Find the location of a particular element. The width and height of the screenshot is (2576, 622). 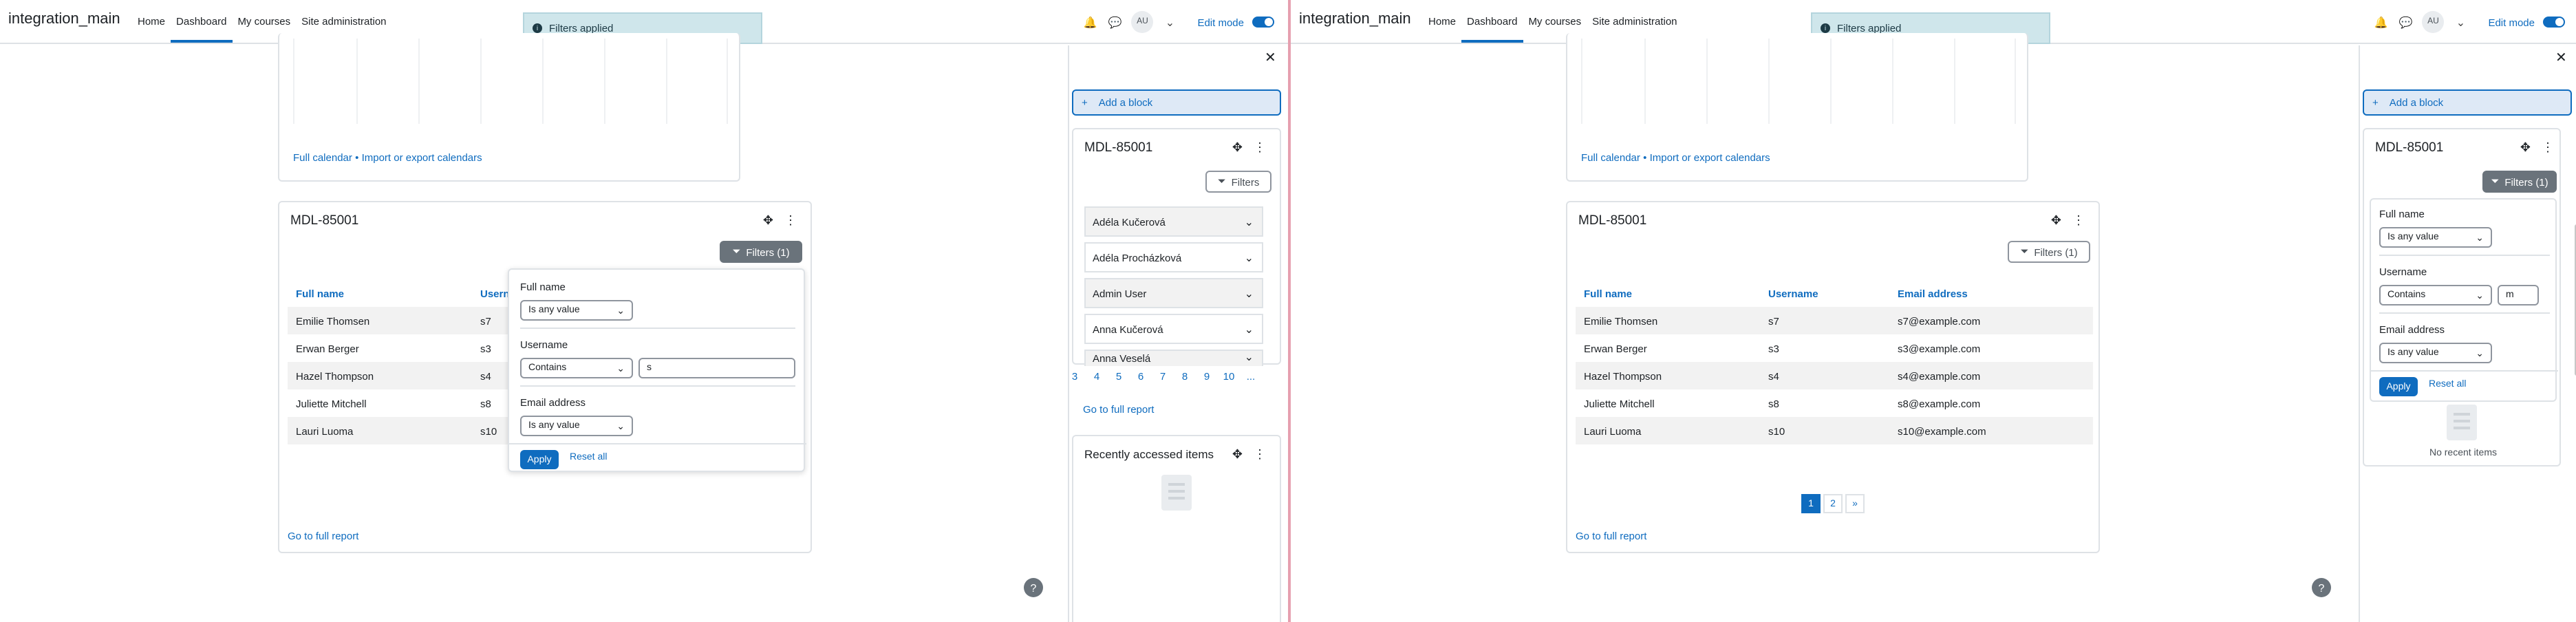

page-link: 10 is located at coordinates (1229, 376).